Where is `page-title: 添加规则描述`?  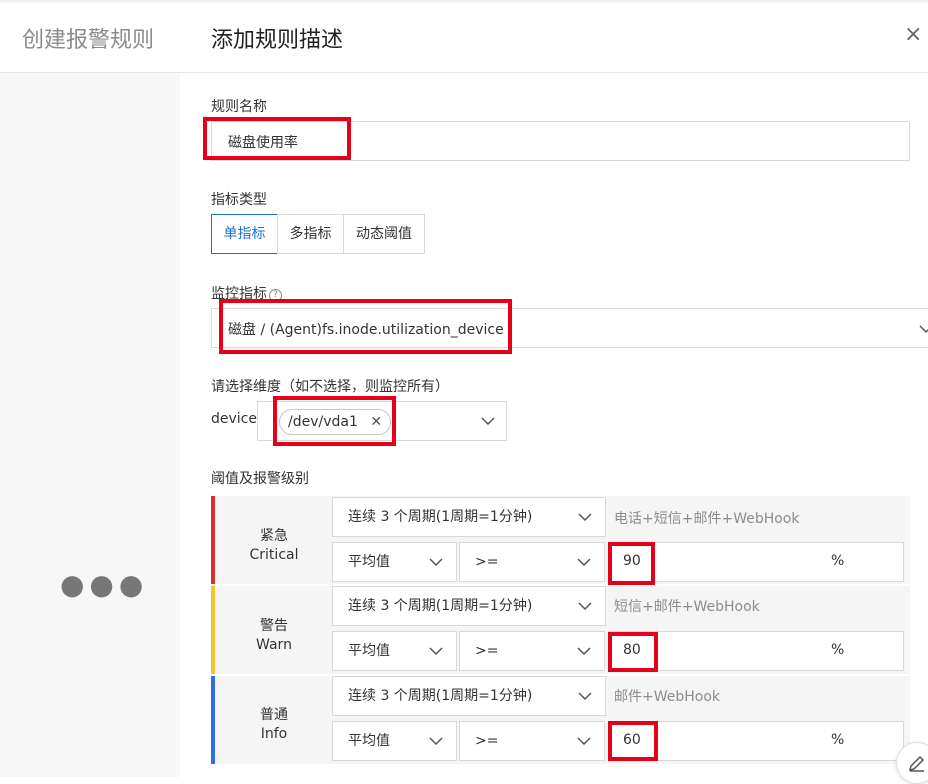 page-title: 添加规则描述 is located at coordinates (277, 40).